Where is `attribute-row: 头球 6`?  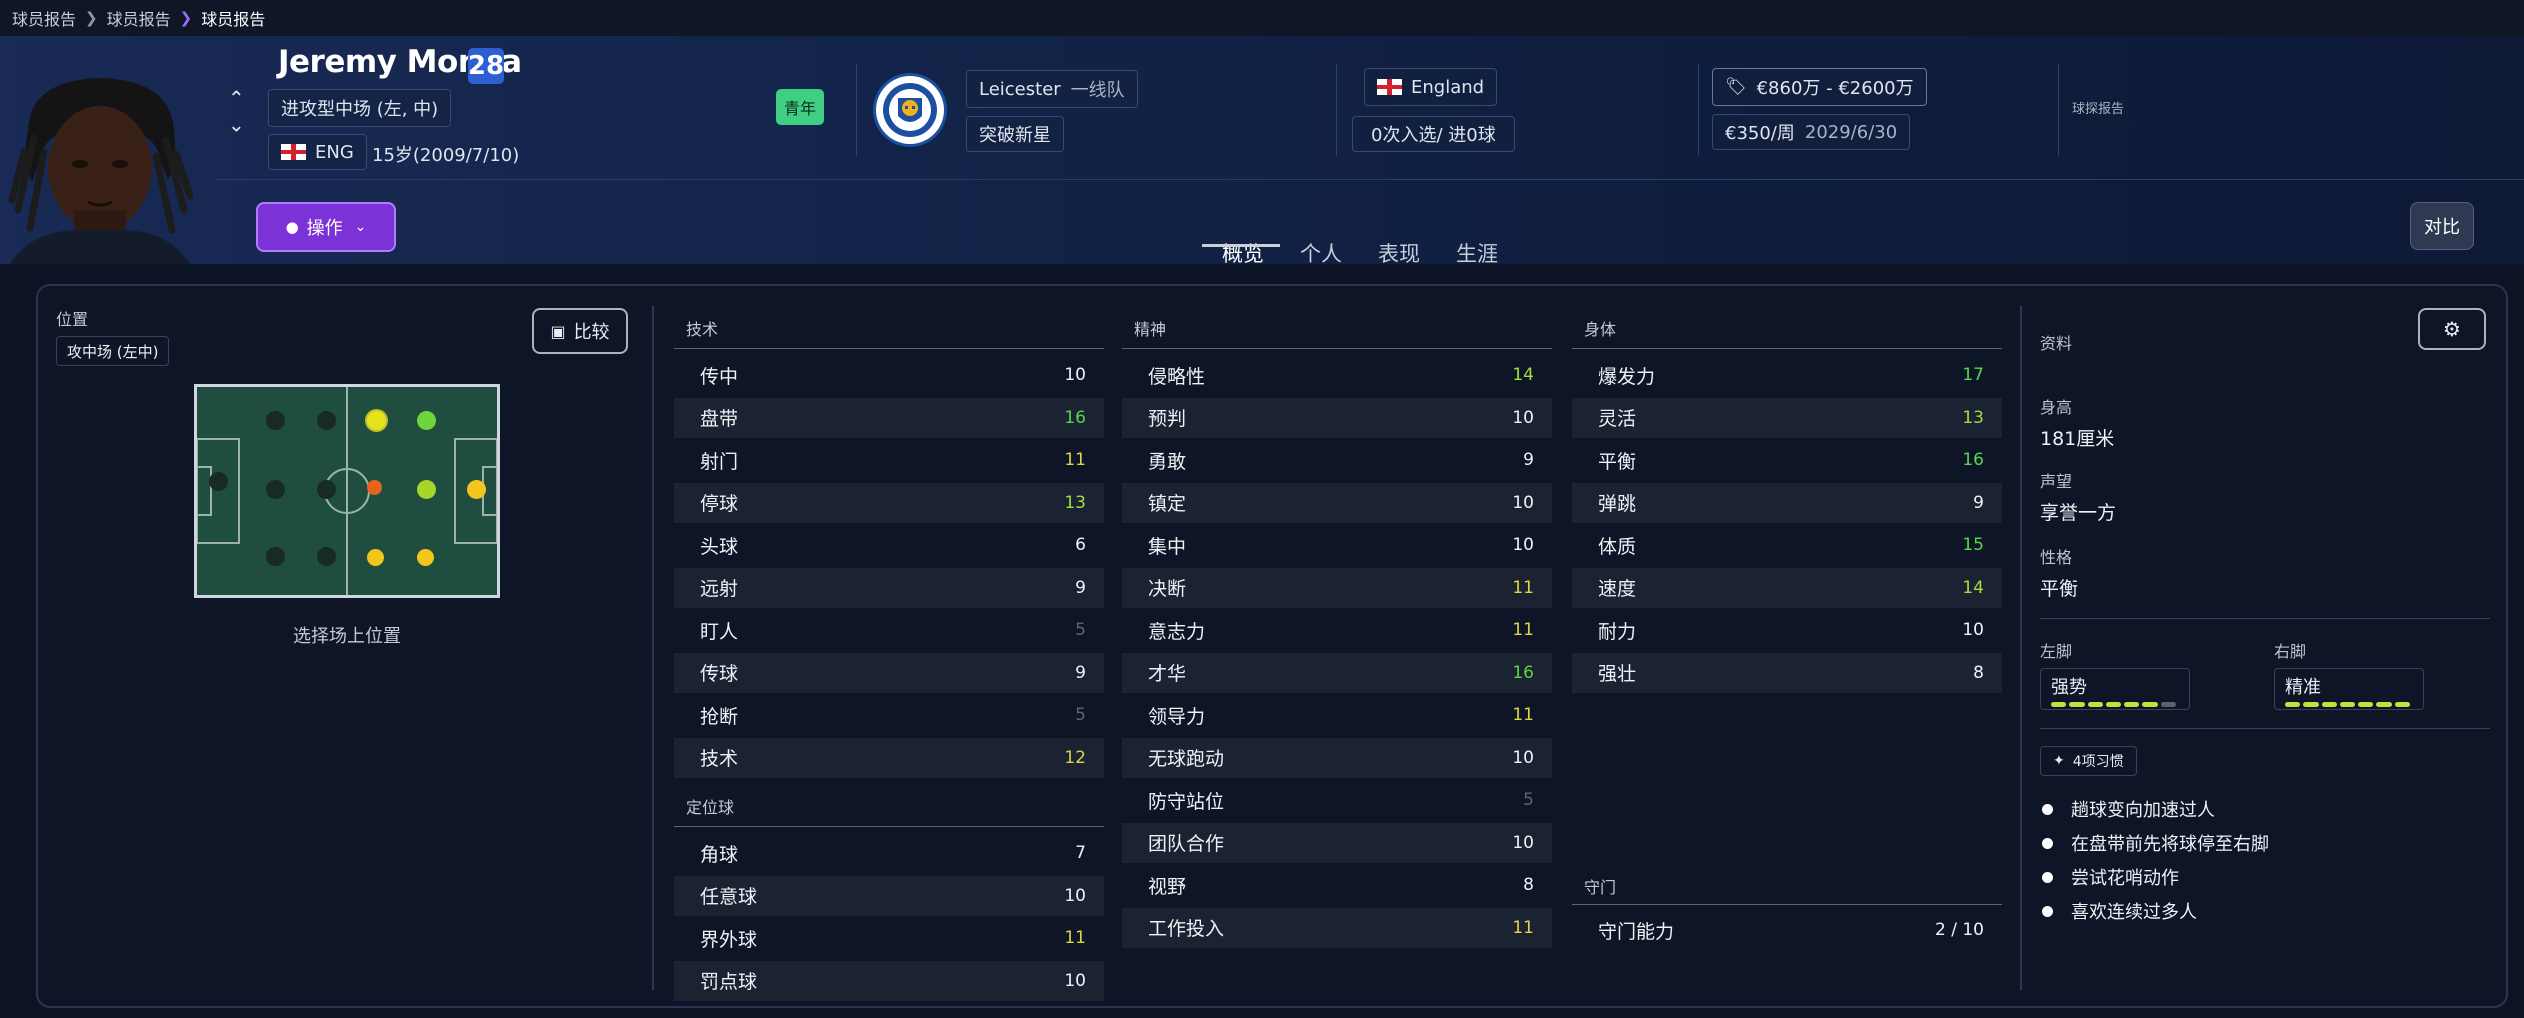 attribute-row: 头球 6 is located at coordinates (889, 545).